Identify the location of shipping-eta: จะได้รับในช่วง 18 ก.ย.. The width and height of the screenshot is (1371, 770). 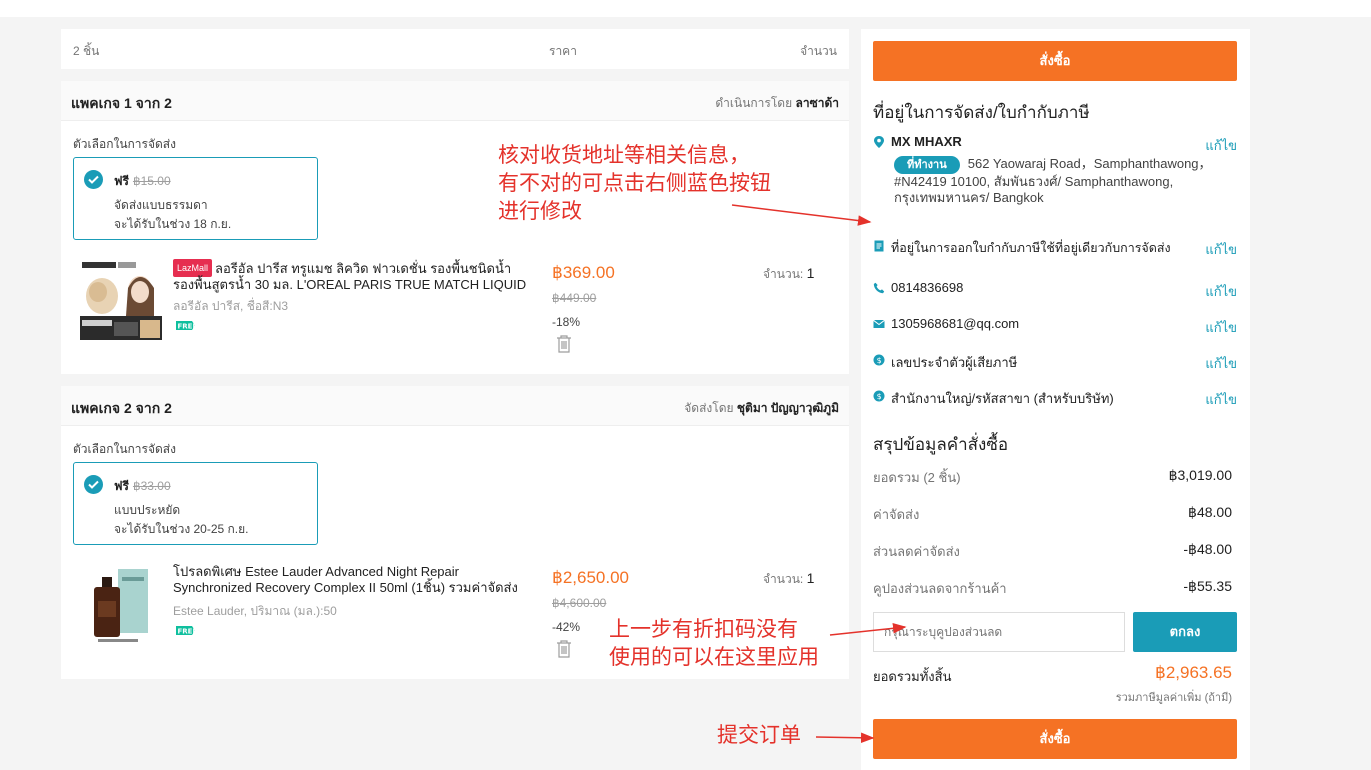
(173, 224).